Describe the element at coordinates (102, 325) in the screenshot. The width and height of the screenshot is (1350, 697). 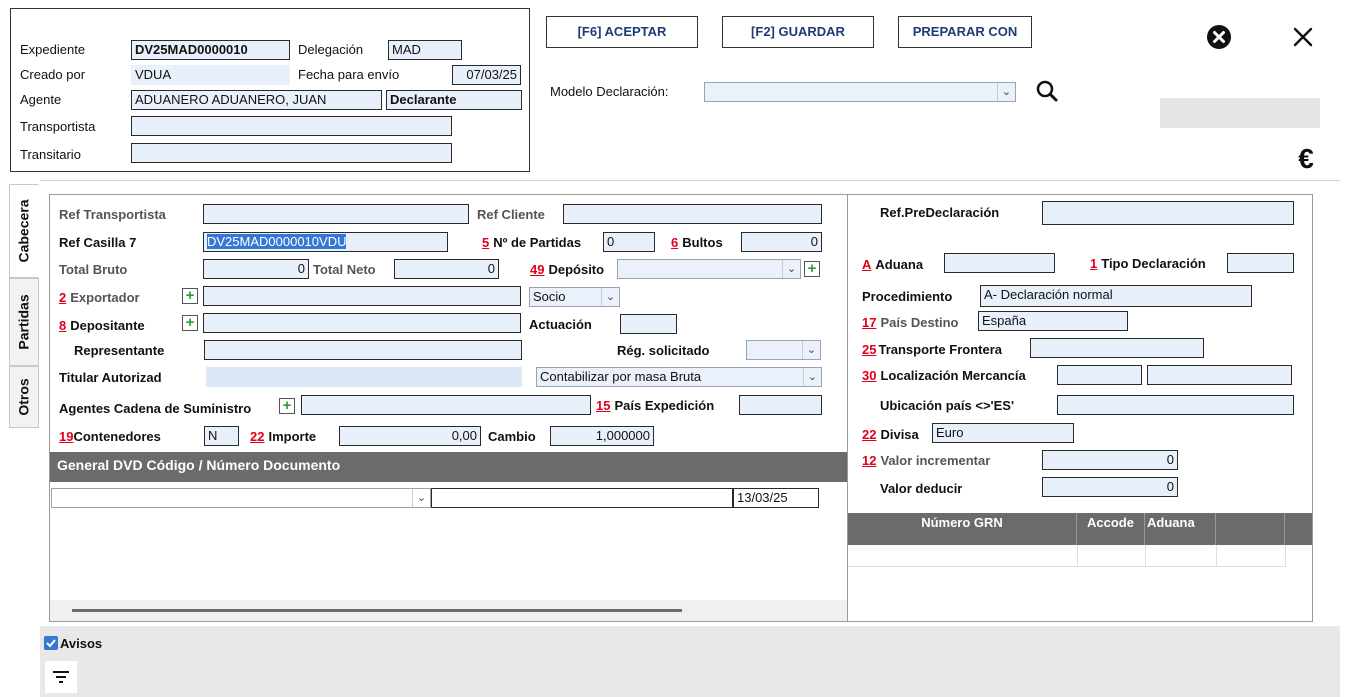
I see `depositante-label: 8 Depositante` at that location.